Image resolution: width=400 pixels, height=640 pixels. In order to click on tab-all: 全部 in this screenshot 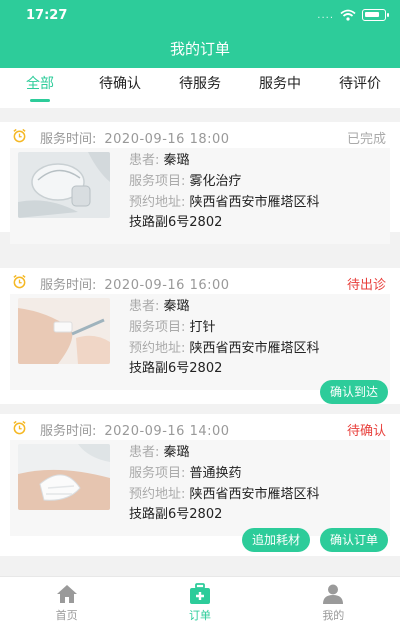, I will do `click(40, 88)`.